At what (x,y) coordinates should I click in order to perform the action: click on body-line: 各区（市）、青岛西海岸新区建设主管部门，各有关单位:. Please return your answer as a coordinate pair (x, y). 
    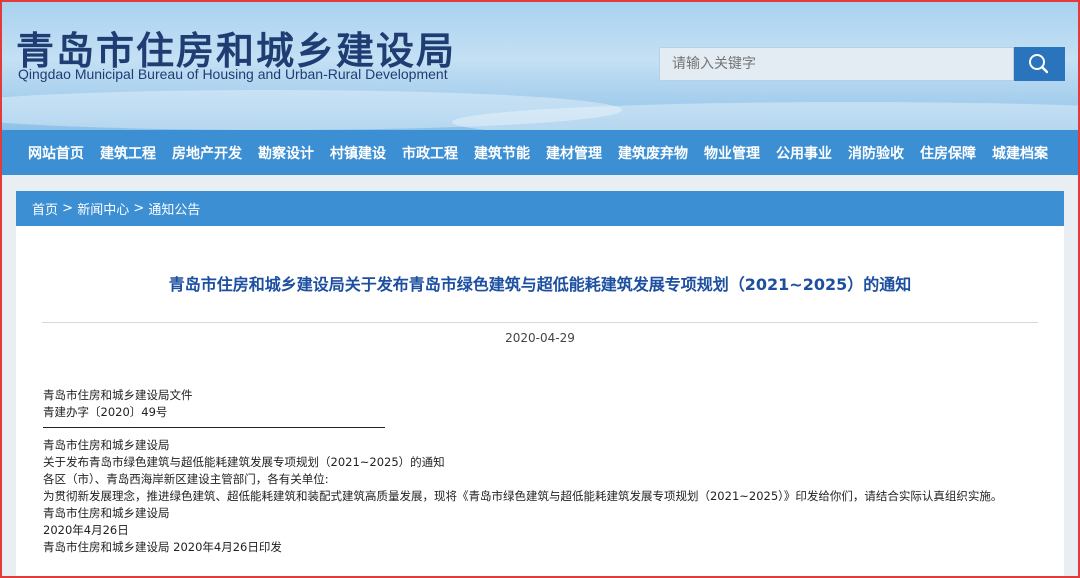
    Looking at the image, I should click on (186, 479).